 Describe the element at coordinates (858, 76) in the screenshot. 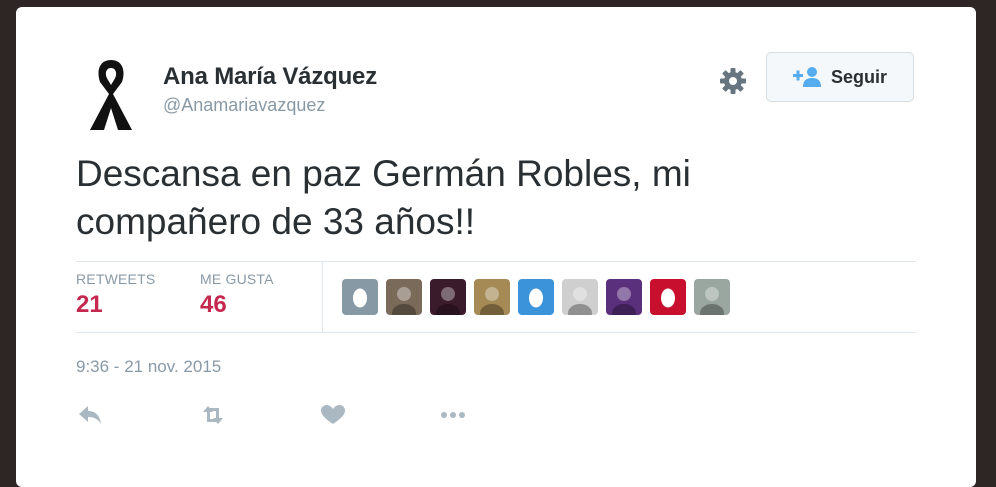

I see `follow-label: Seguir` at that location.